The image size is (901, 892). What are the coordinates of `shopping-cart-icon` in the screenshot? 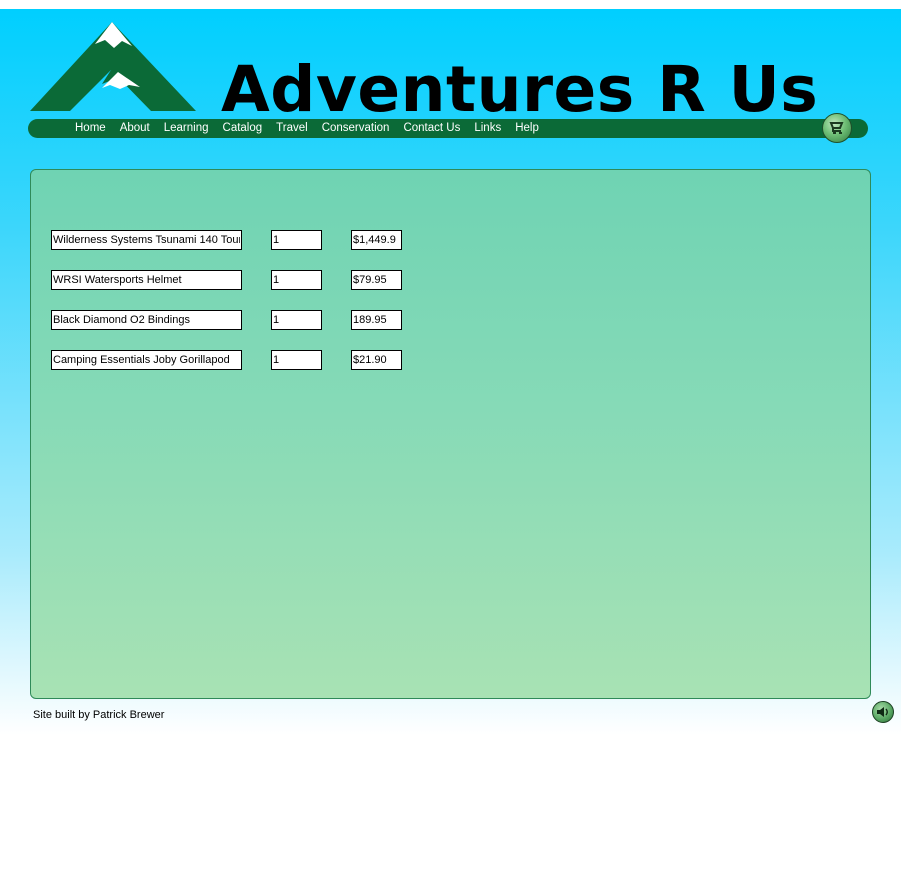 It's located at (836, 128).